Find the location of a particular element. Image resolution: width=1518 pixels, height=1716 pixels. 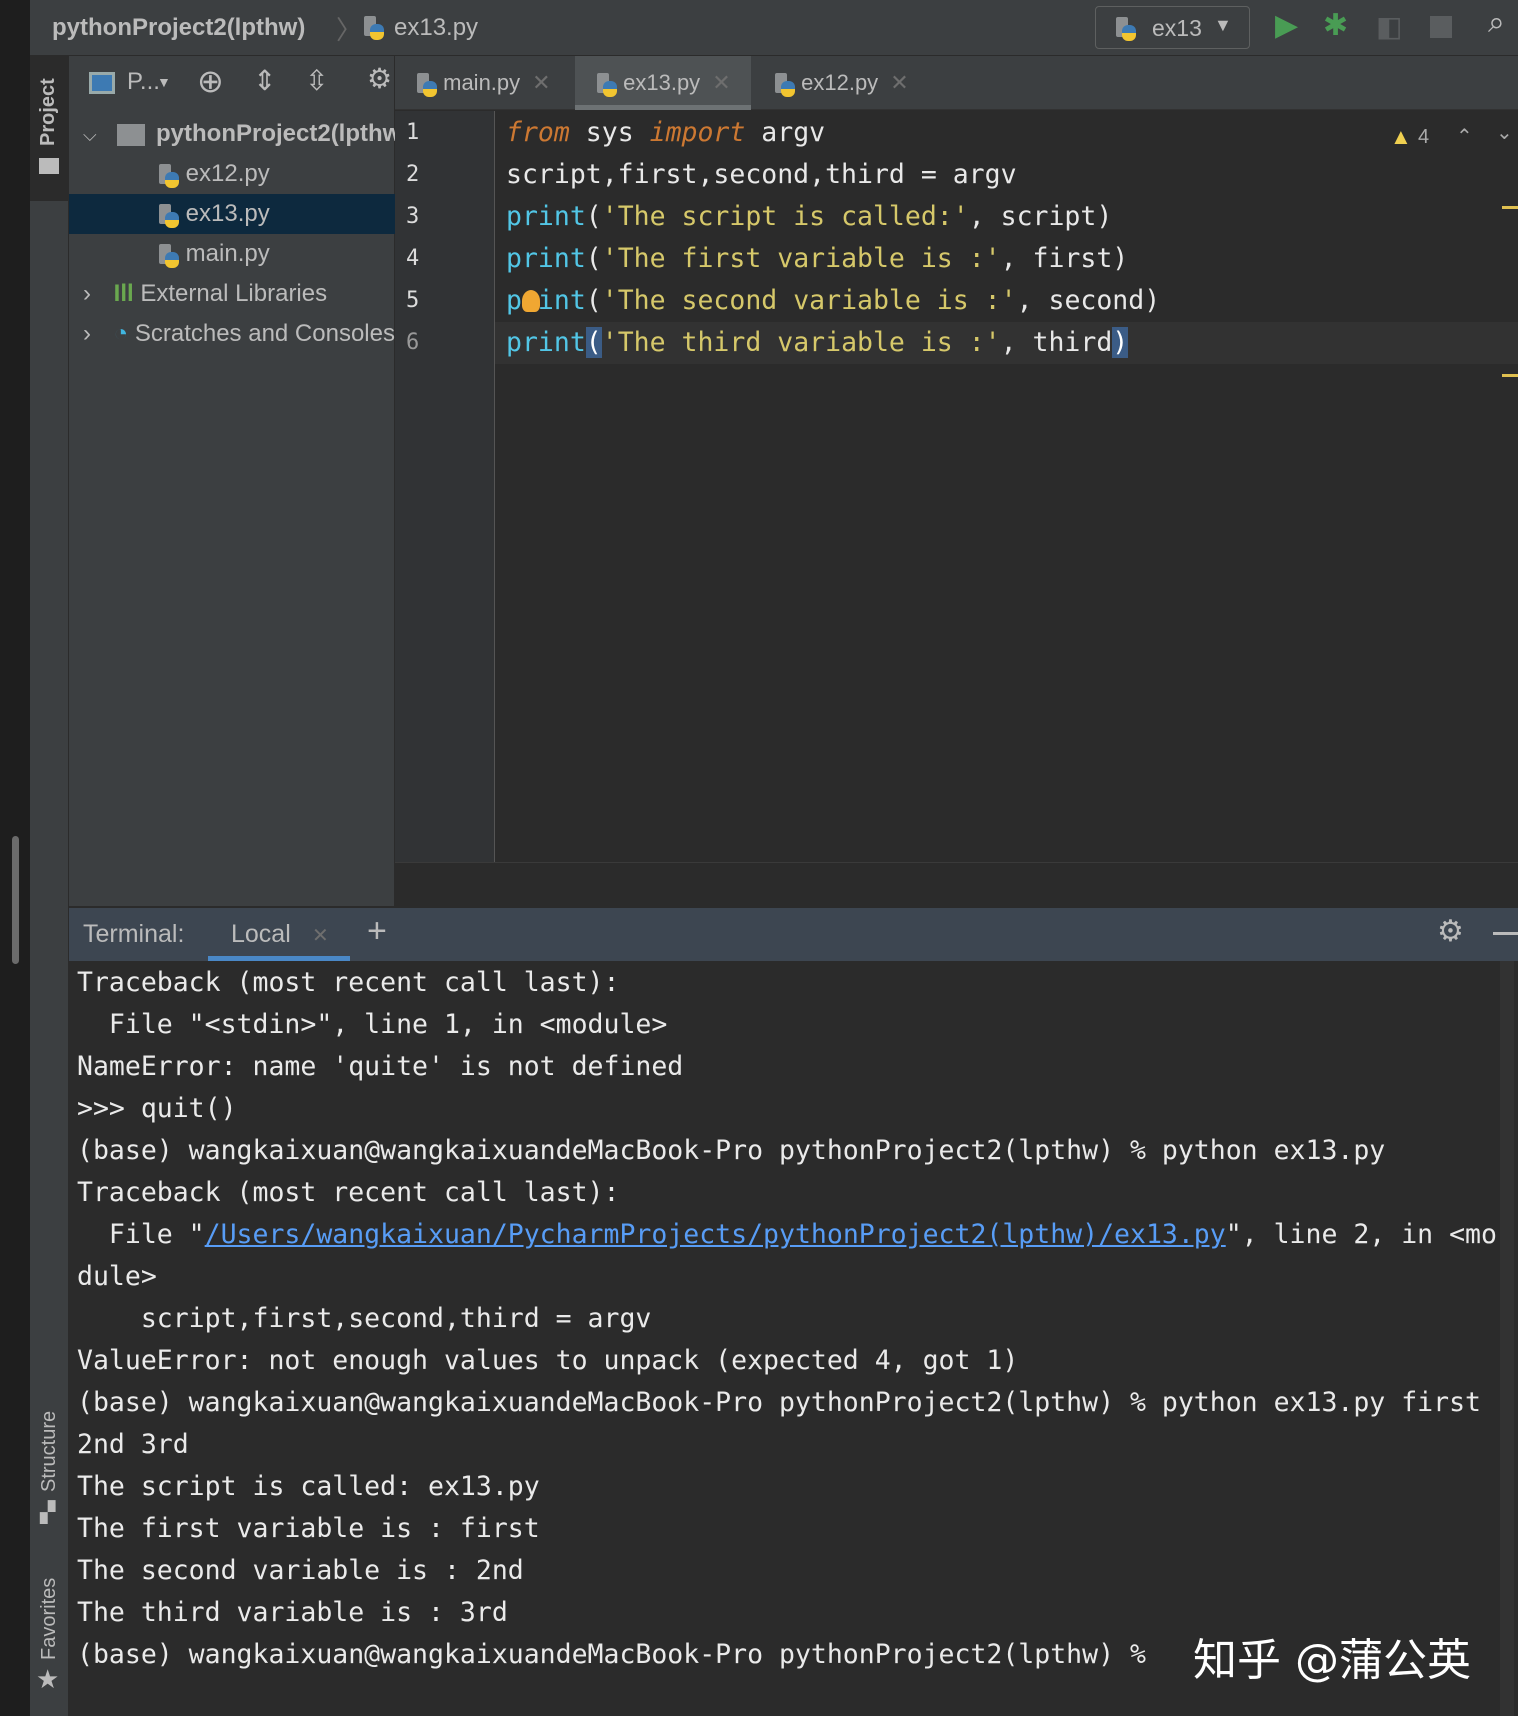

terminal-line: script,first,second,third = argv is located at coordinates (364, 1318).